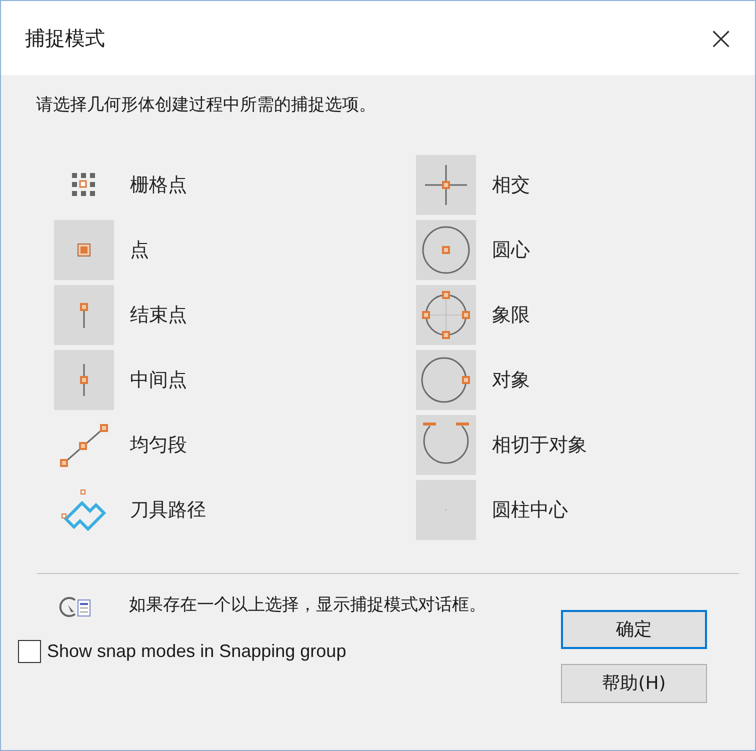 The height and width of the screenshot is (751, 756). I want to click on snap-label: 结束点, so click(158, 315).